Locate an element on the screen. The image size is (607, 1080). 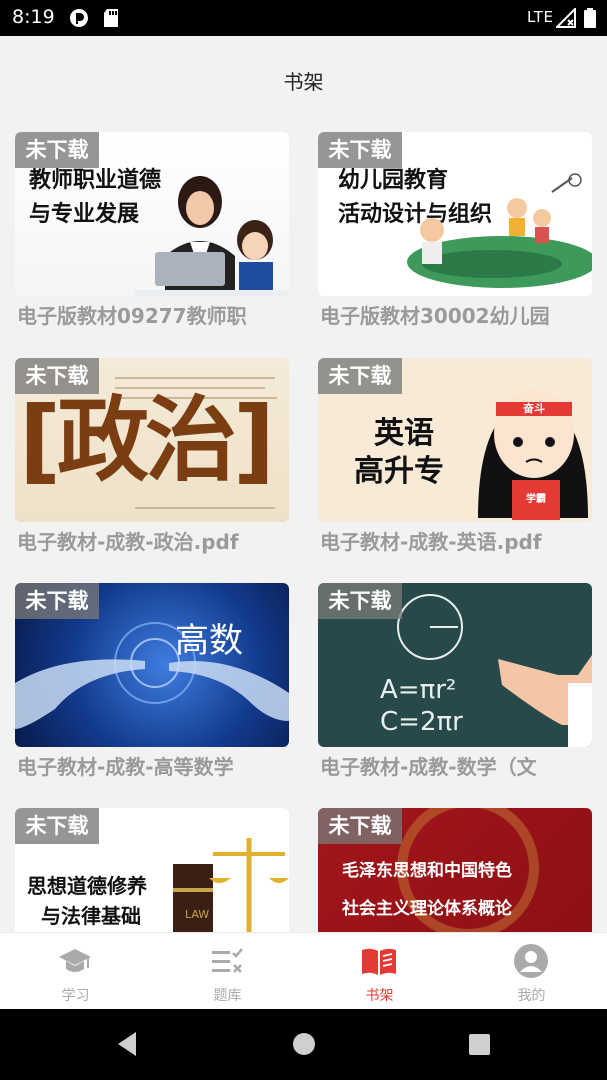
back-icon is located at coordinates (127, 1046).